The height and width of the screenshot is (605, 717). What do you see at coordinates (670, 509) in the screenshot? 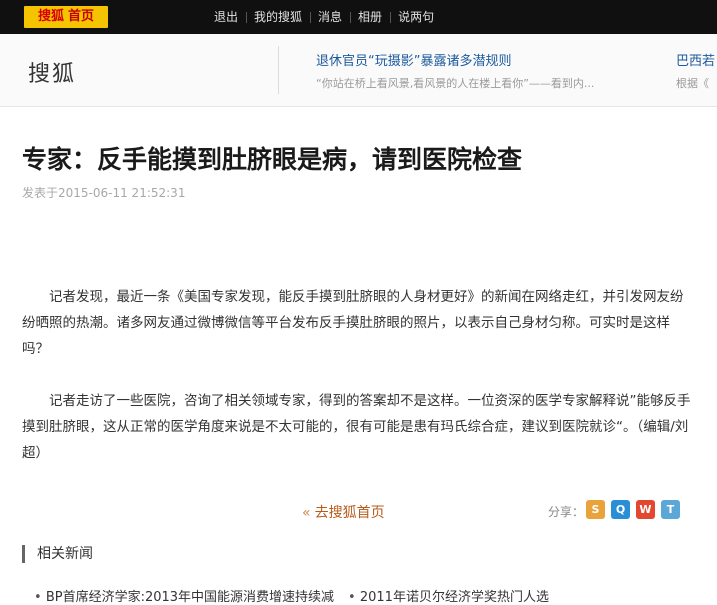
I see `tencent-weibo-share-icon: T` at bounding box center [670, 509].